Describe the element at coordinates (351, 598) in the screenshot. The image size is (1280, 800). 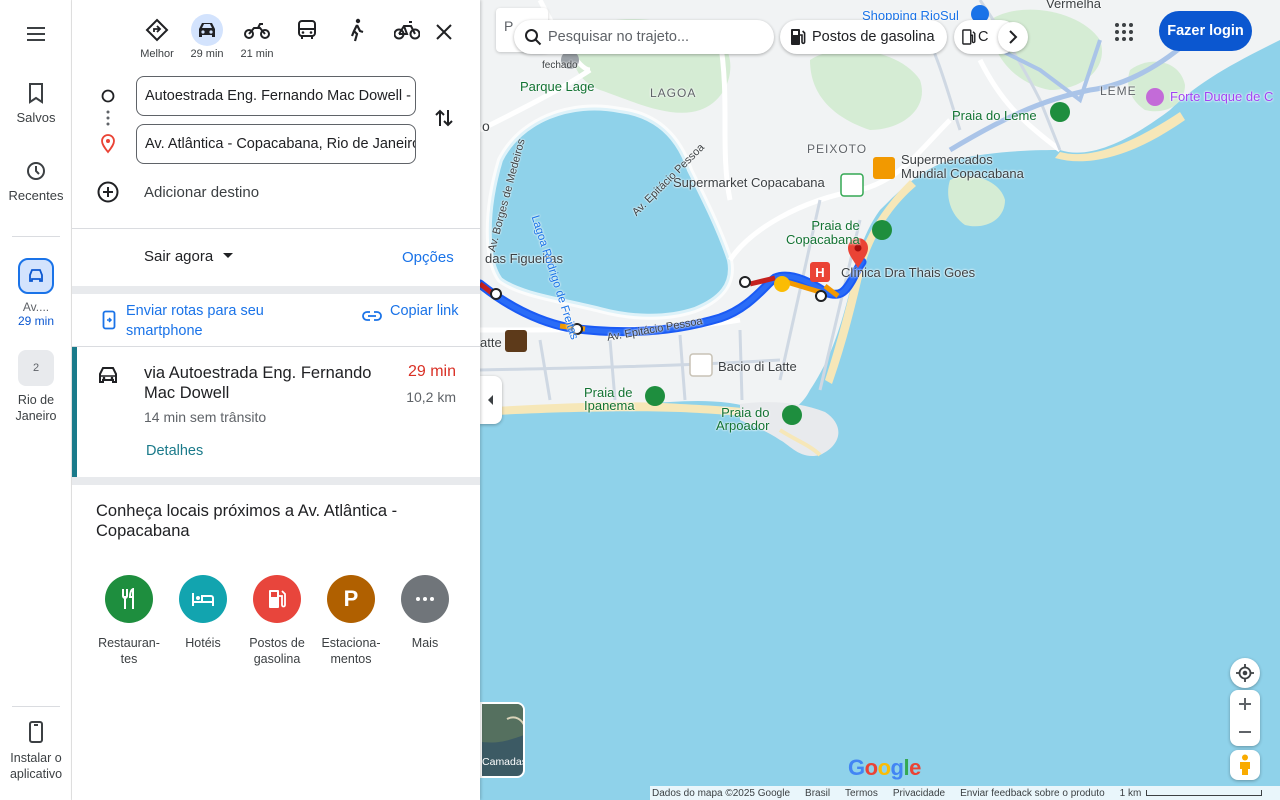
I see `parking-icon: P` at that location.